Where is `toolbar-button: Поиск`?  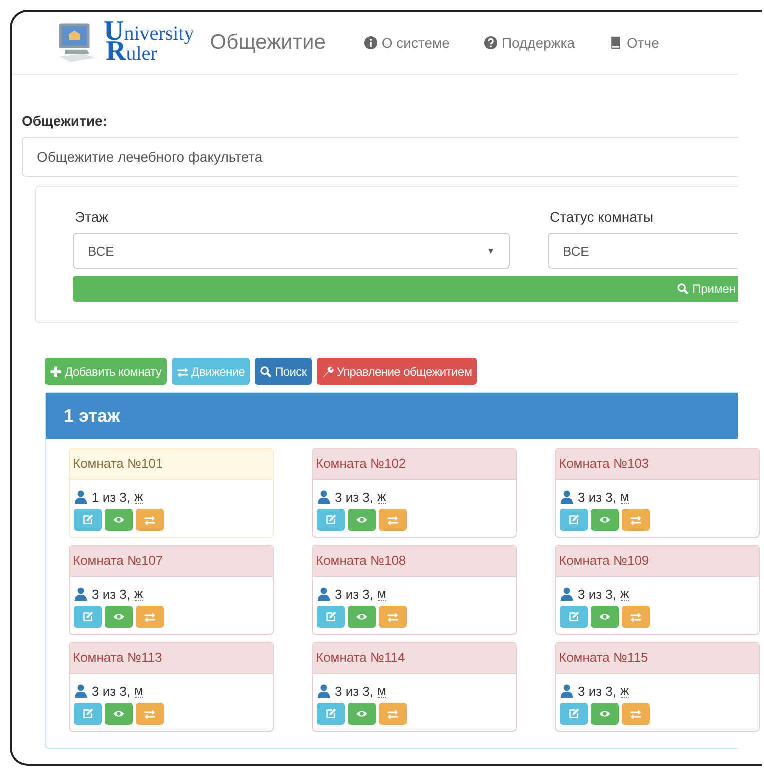 toolbar-button: Поиск is located at coordinates (283, 371).